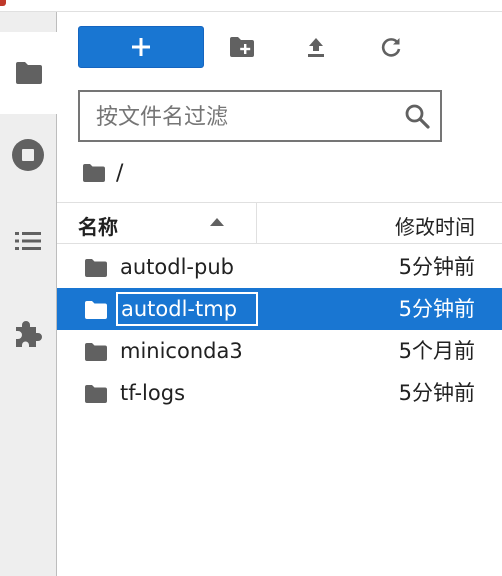  I want to click on column-header-modified: 修改时间, so click(435, 225).